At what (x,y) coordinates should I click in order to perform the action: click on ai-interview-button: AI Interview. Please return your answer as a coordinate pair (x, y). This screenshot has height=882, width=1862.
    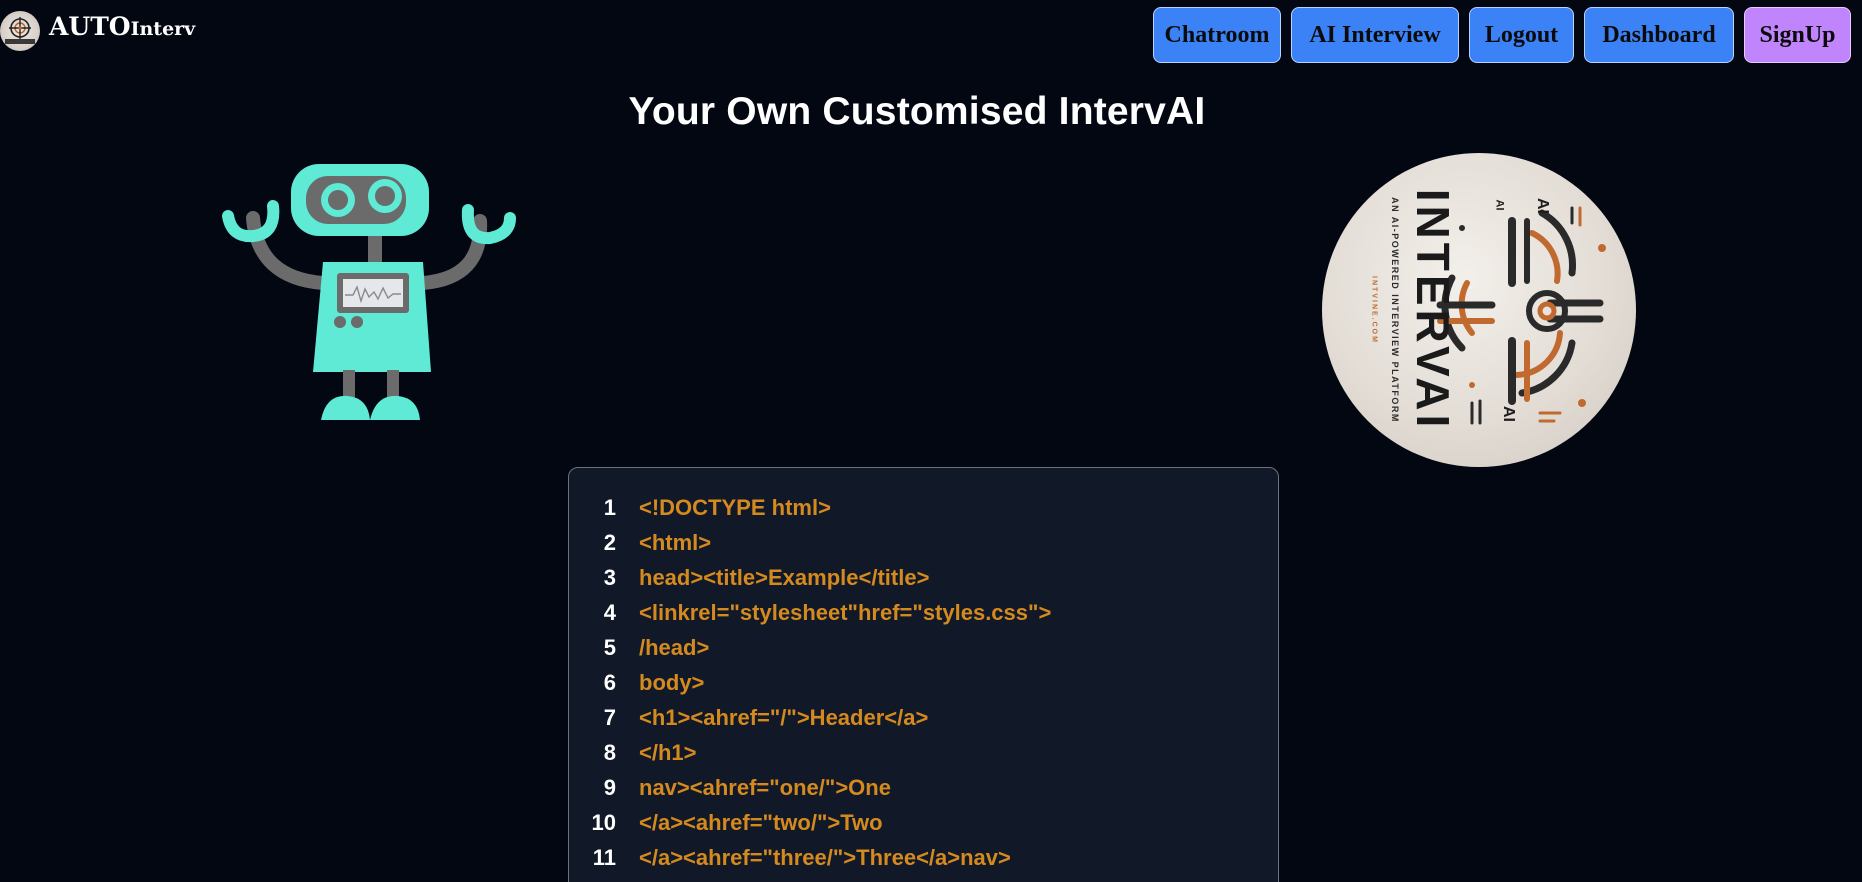
    Looking at the image, I should click on (1375, 35).